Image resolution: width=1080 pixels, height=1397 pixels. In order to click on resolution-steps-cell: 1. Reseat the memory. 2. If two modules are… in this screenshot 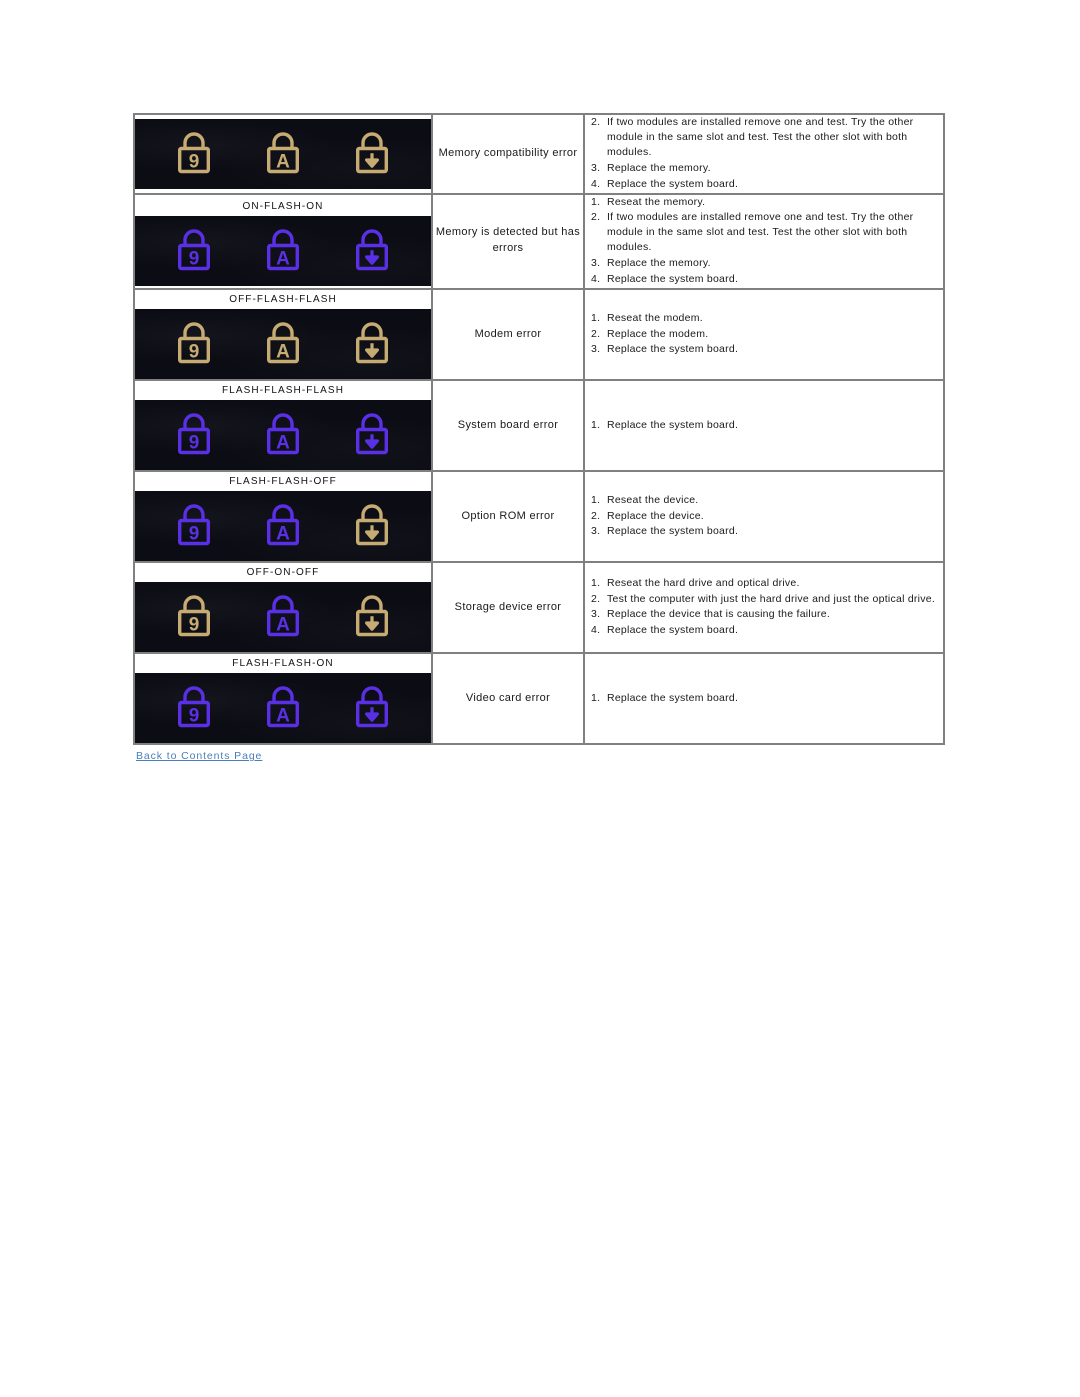, I will do `click(764, 241)`.